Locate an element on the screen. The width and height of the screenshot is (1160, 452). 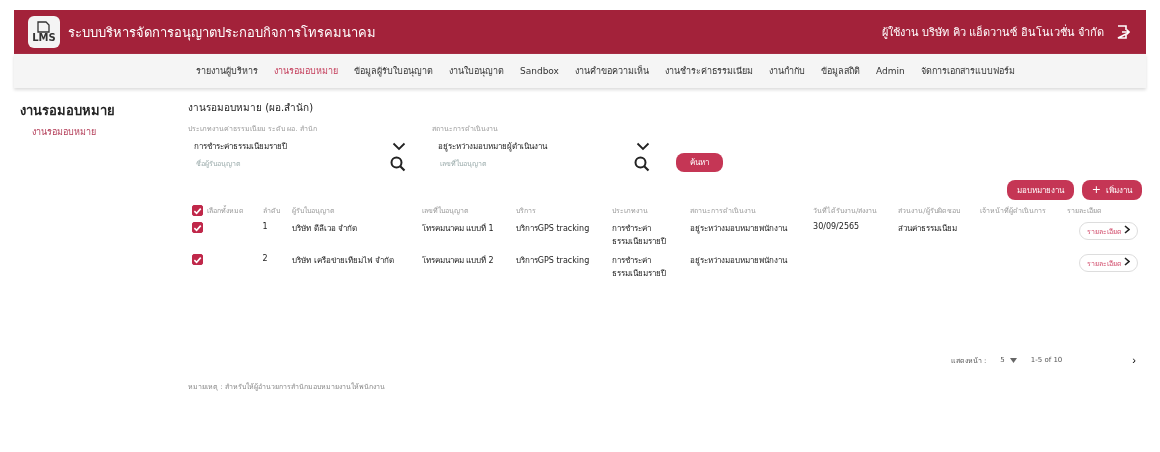
dropdown-value: อยู่ระหว่างมอบหมายผู้ดำเนินงาน is located at coordinates (492, 147).